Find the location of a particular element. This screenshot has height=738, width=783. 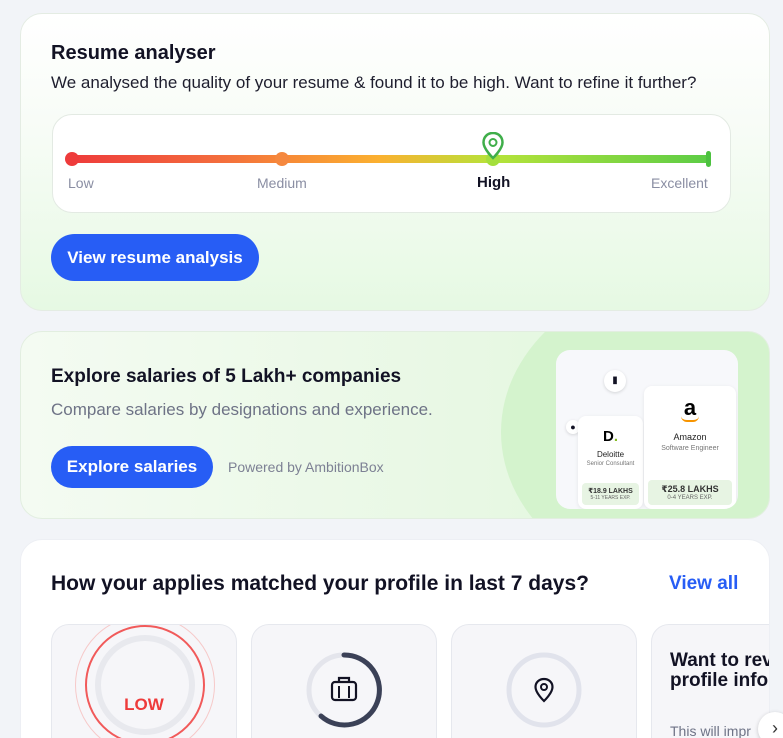

company-role: Software Engineer is located at coordinates (690, 448).